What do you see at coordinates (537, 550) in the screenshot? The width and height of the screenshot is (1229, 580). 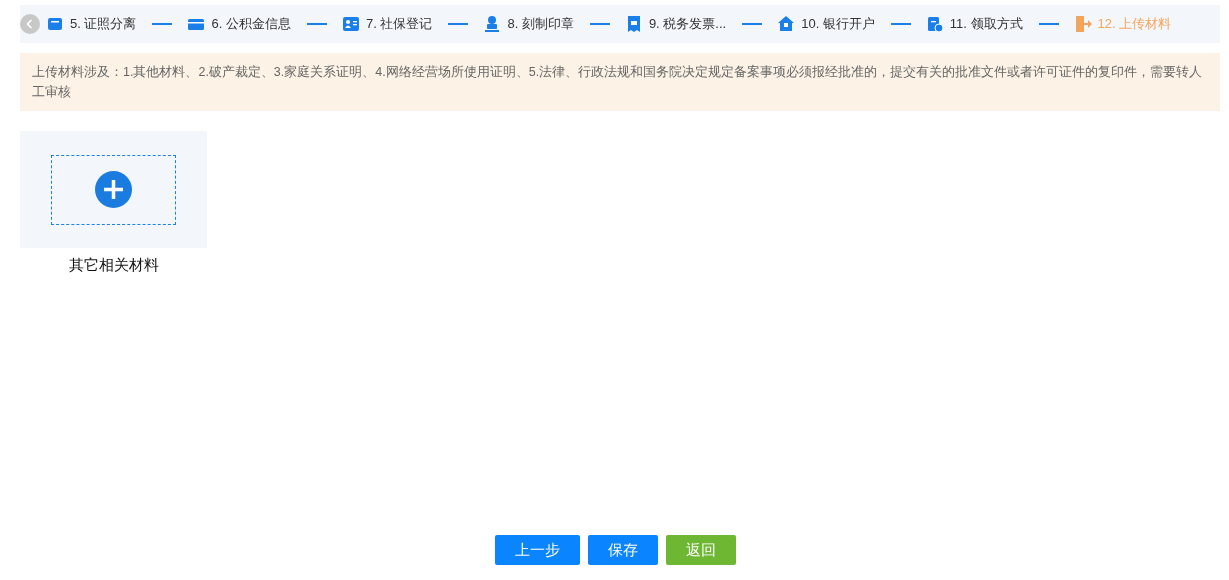 I see `previous-button: 上一步` at bounding box center [537, 550].